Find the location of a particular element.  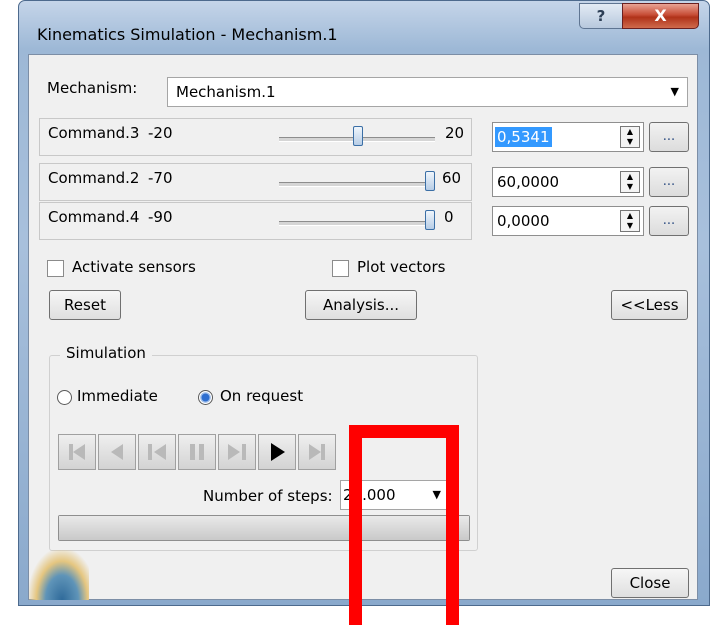

window-close-button: X is located at coordinates (660, 16).